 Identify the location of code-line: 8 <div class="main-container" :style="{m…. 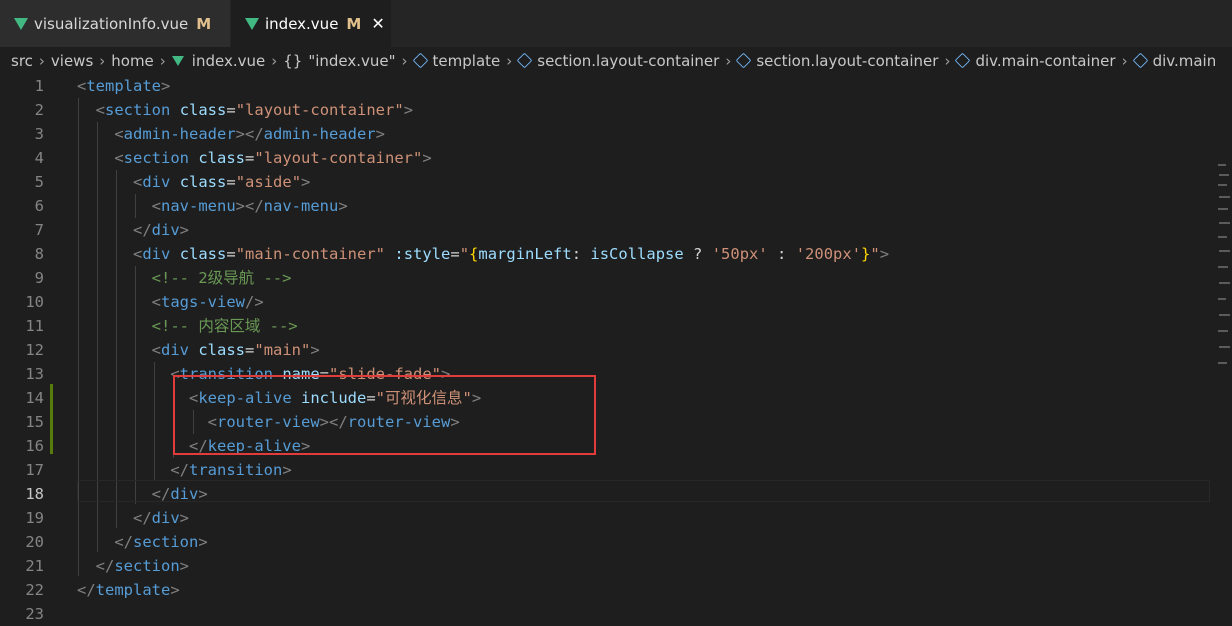
(616, 254).